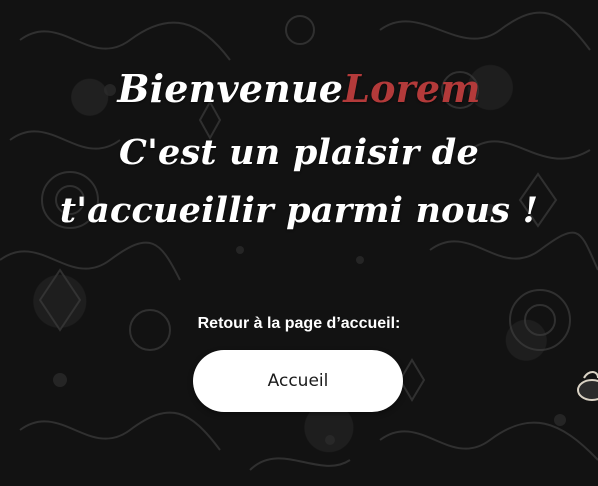 The width and height of the screenshot is (598, 486). I want to click on user-name: Lorem, so click(412, 88).